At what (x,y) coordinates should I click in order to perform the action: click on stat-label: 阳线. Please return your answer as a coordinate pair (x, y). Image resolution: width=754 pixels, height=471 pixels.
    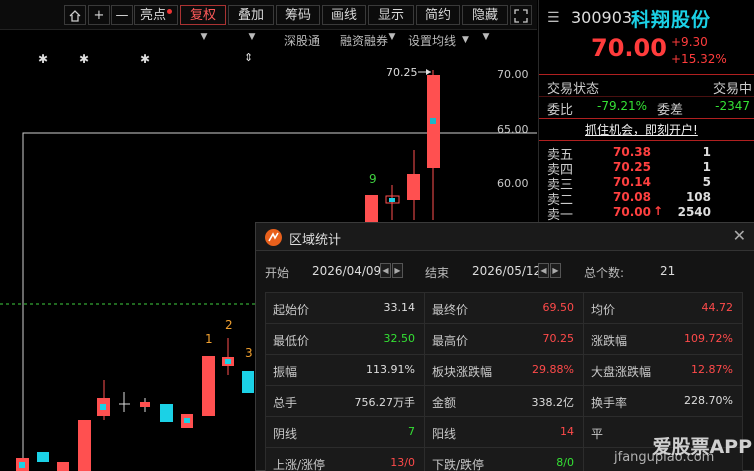
    Looking at the image, I should click on (444, 434).